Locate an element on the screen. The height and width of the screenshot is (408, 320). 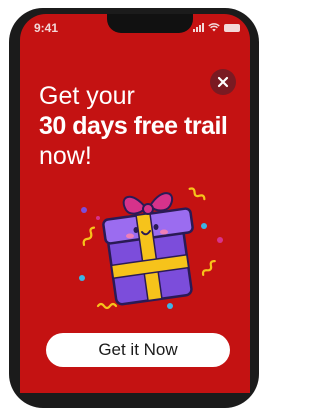
headline-line-2: 30 days free trail is located at coordinates (133, 126).